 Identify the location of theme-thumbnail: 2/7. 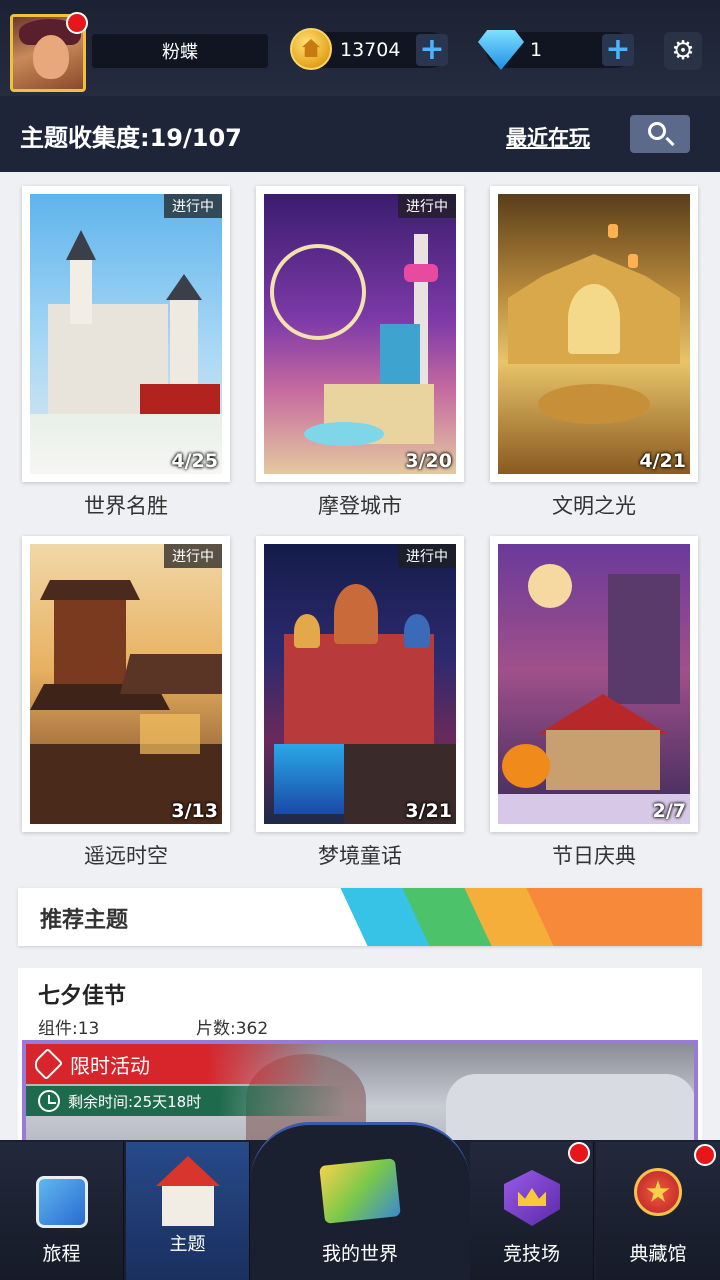
(594, 684).